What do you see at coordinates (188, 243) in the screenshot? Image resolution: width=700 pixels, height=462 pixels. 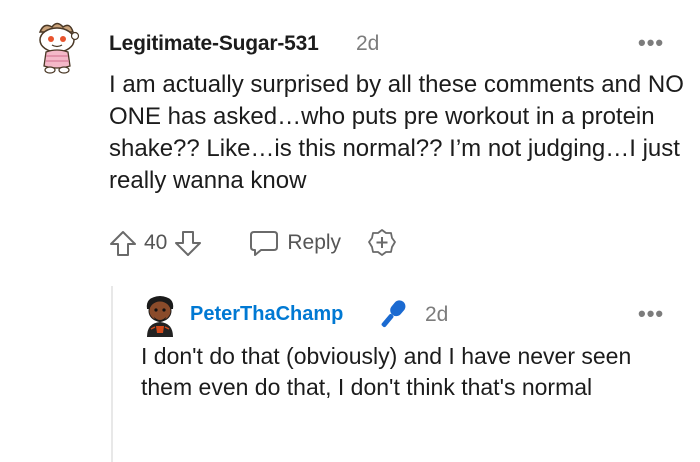 I see `arrow-down-icon` at bounding box center [188, 243].